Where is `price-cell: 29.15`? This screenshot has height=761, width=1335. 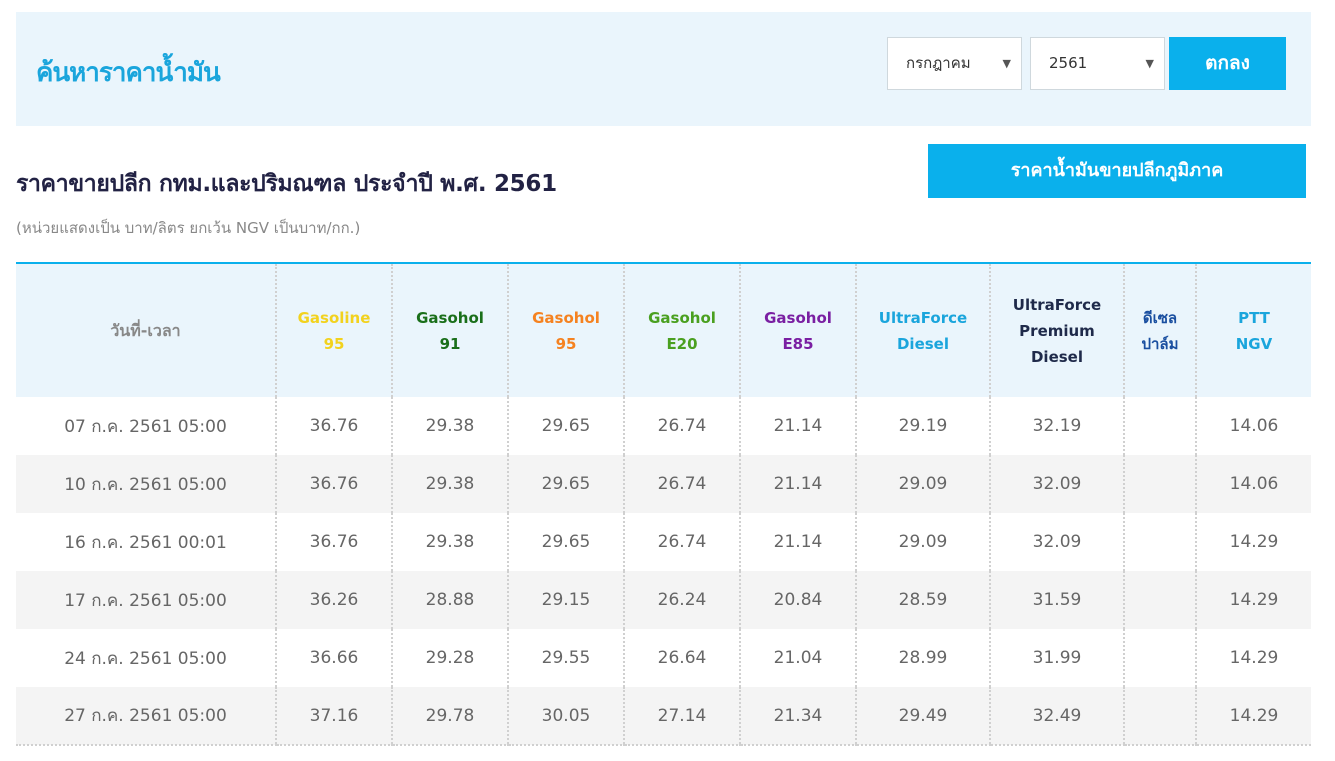
price-cell: 29.15 is located at coordinates (565, 600).